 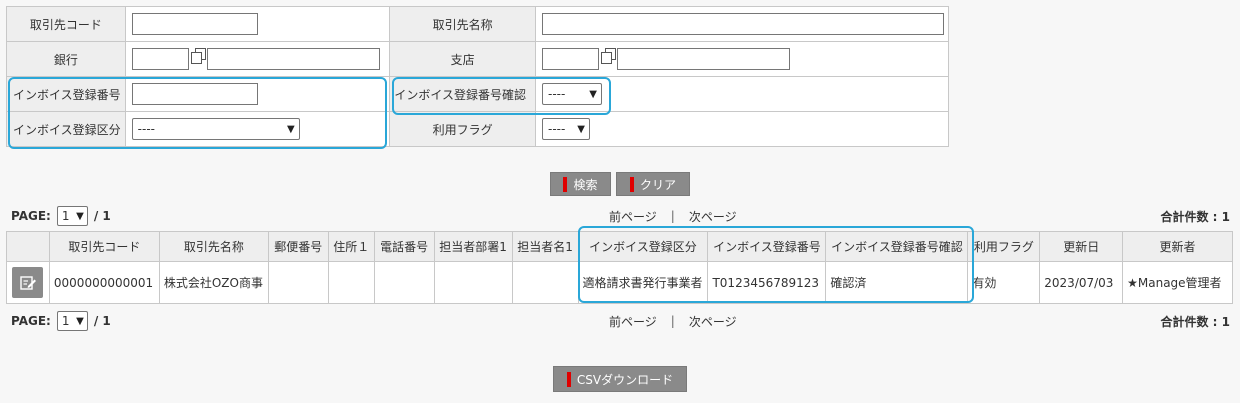 What do you see at coordinates (462, 129) in the screenshot?
I see `usage-flag-label: 利用フラグ` at bounding box center [462, 129].